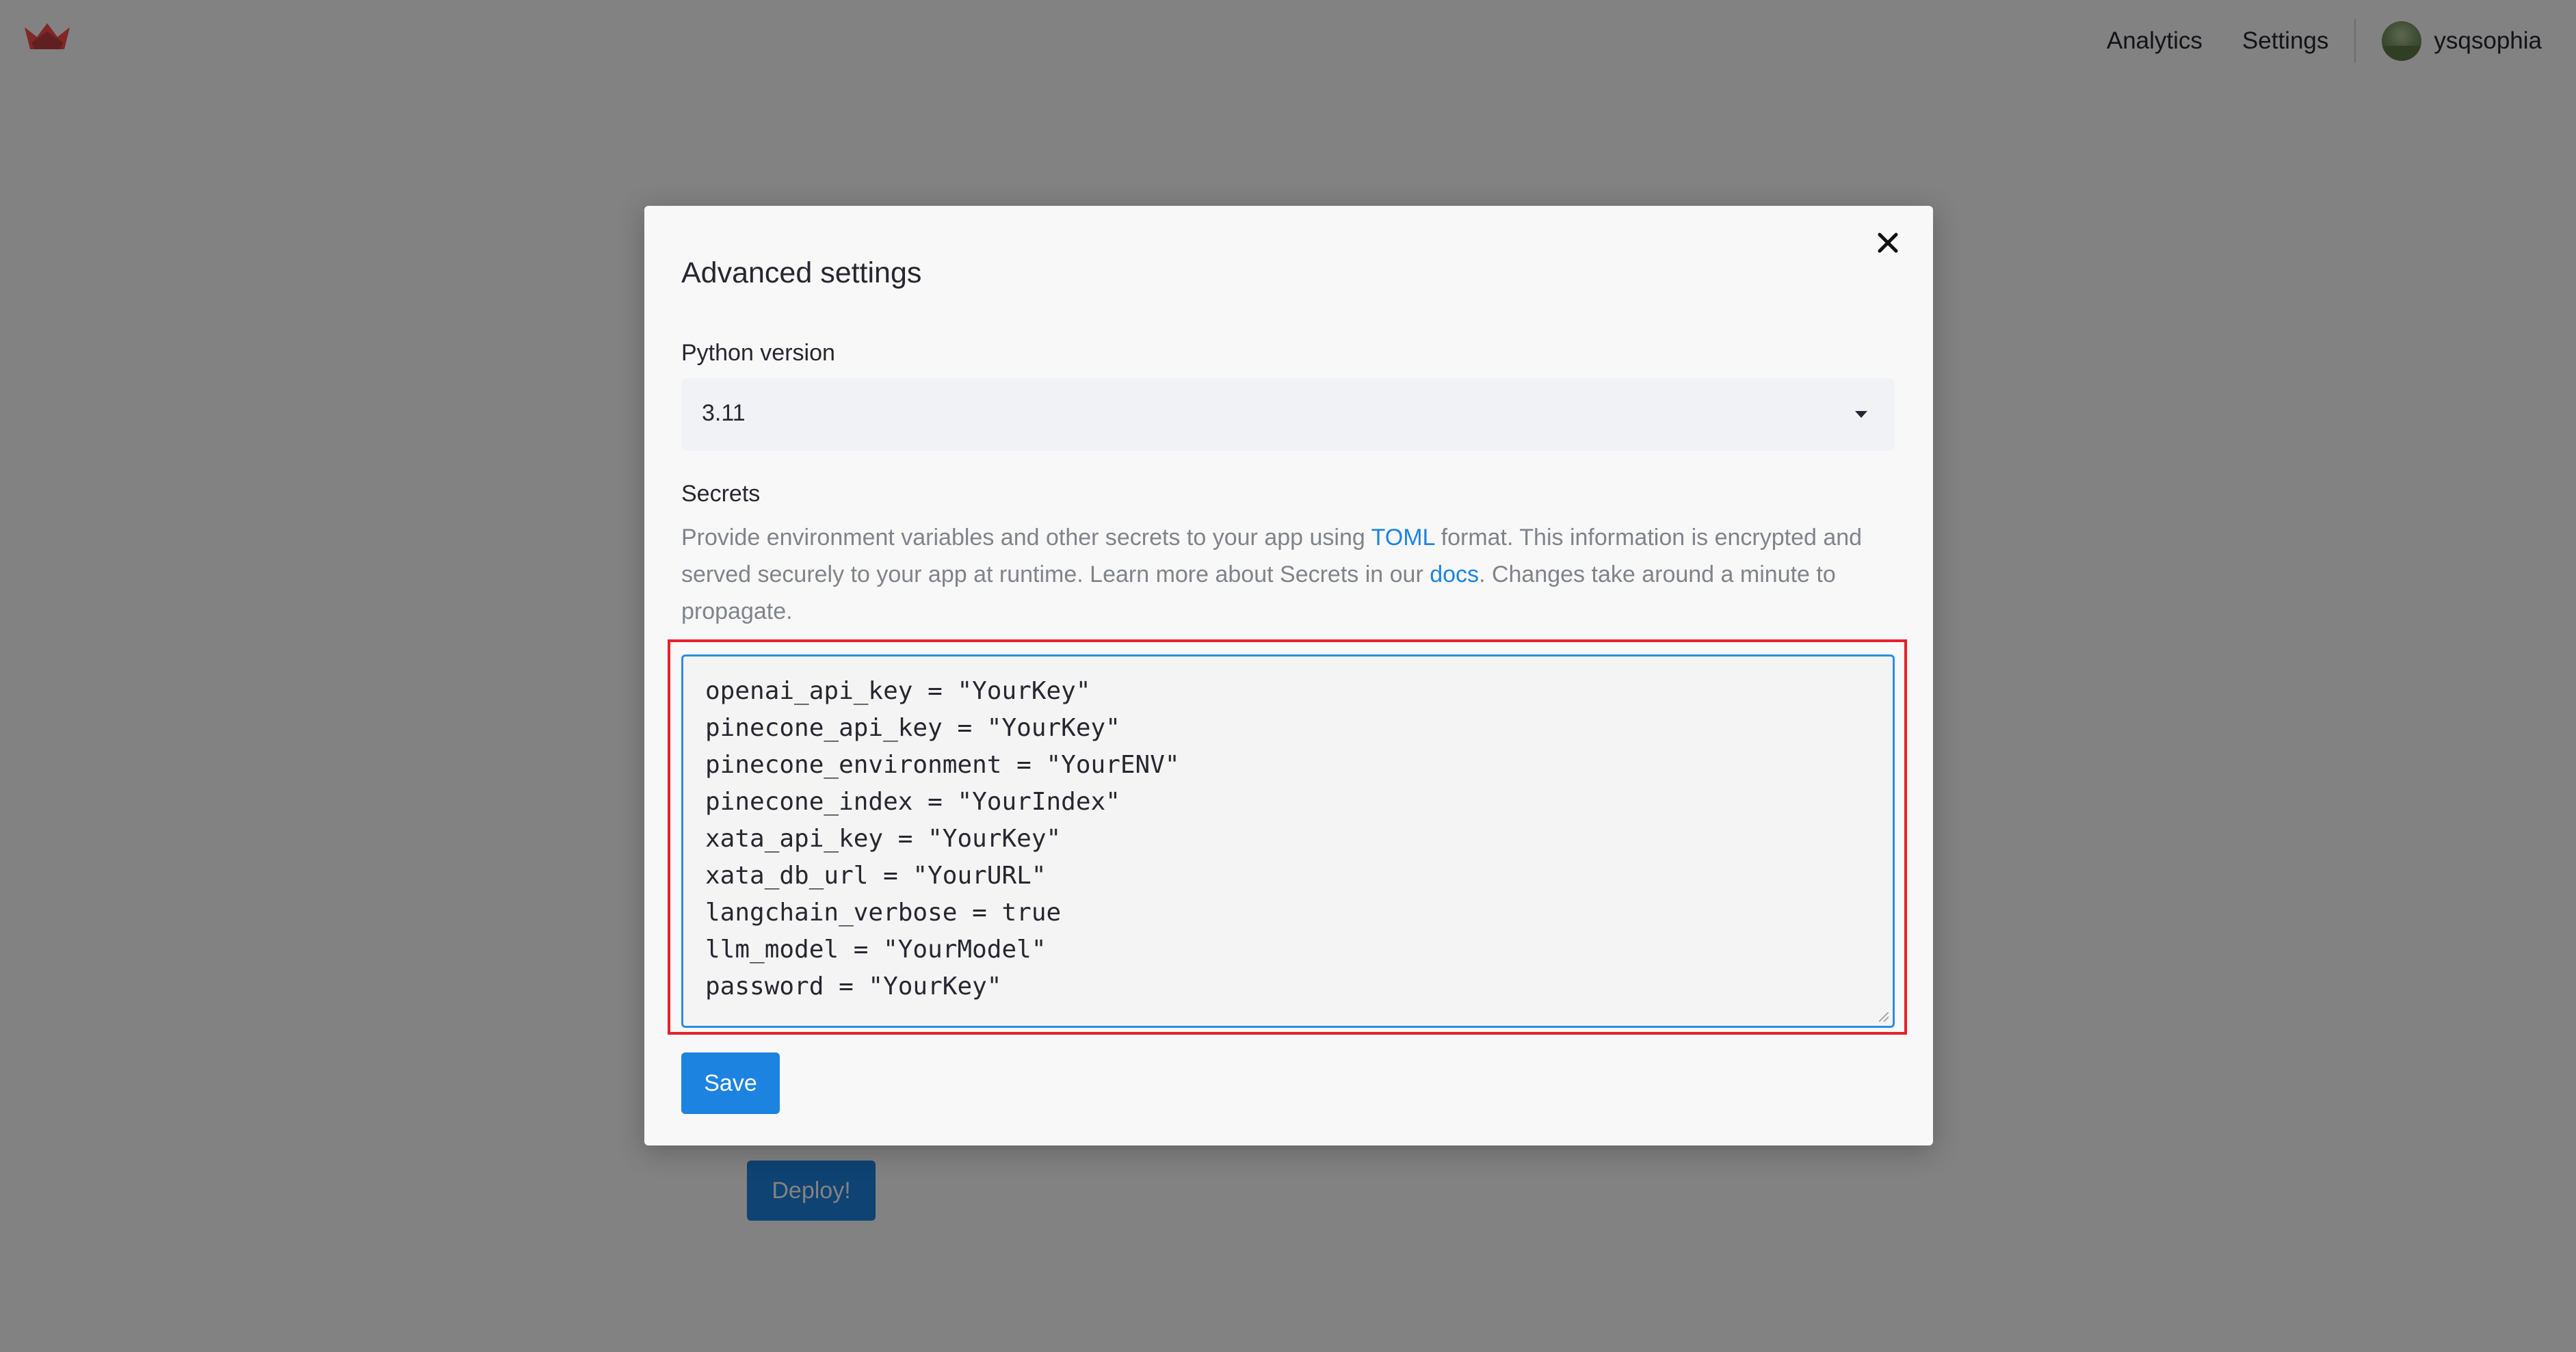 The image size is (2576, 1352). What do you see at coordinates (876, 950) in the screenshot?
I see `secret-line: llm_model = "YourModel"` at bounding box center [876, 950].